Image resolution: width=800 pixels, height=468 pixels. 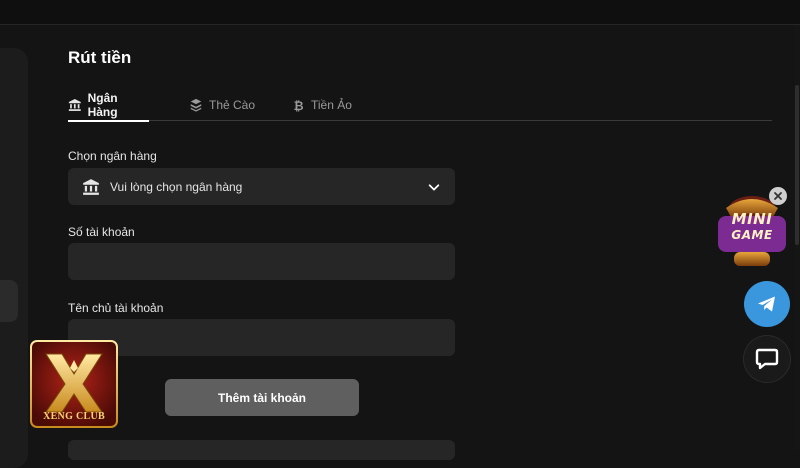 What do you see at coordinates (434, 186) in the screenshot?
I see `chevron-down-icon` at bounding box center [434, 186].